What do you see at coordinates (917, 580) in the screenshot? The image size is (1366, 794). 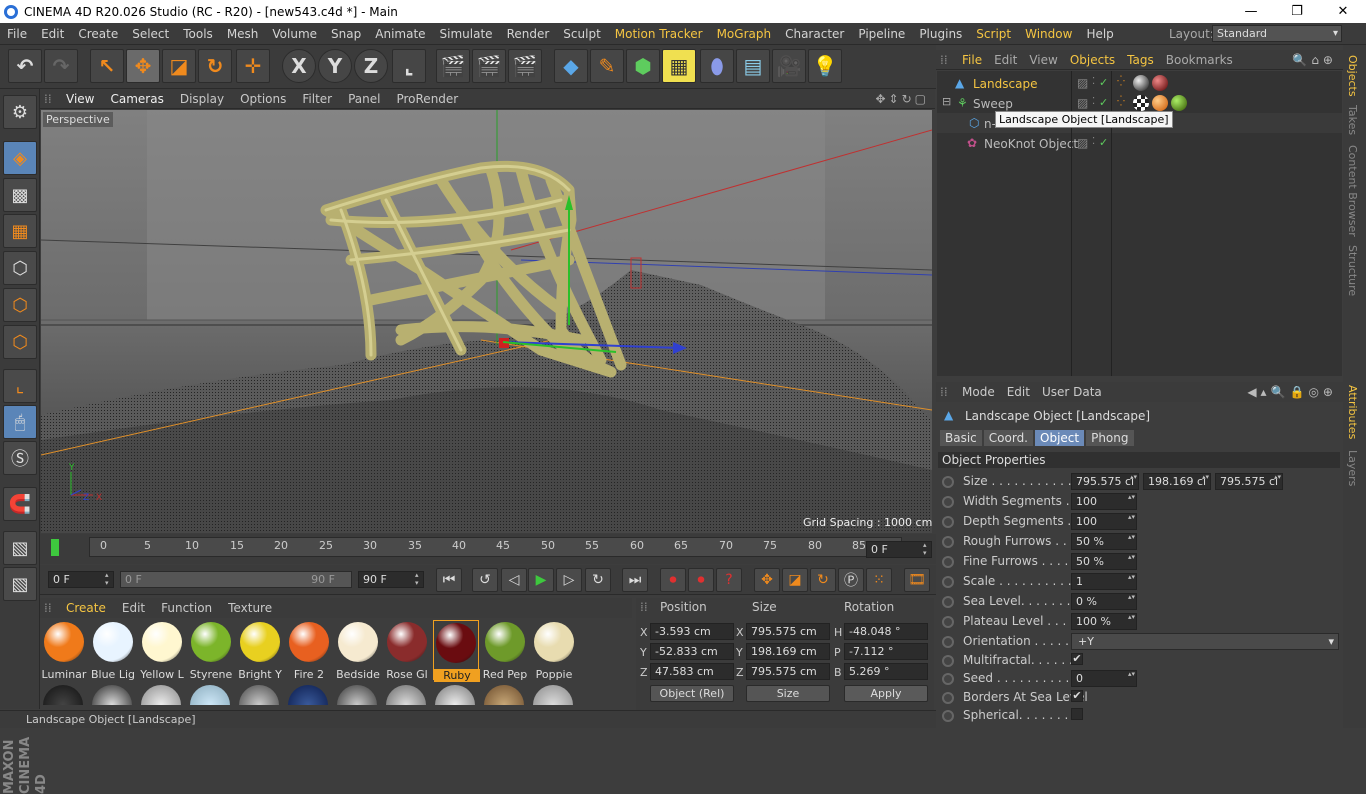 I see `timeline-window-icon: 🎞` at bounding box center [917, 580].